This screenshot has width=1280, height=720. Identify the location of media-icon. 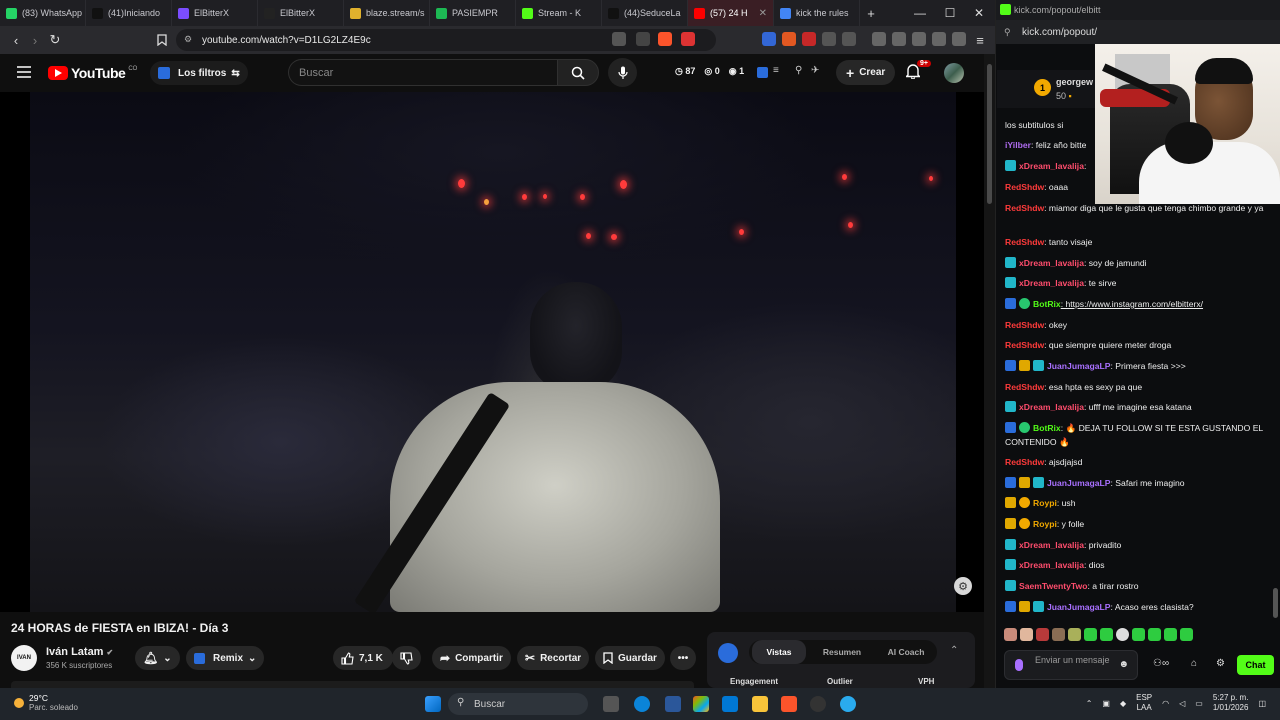
(879, 39).